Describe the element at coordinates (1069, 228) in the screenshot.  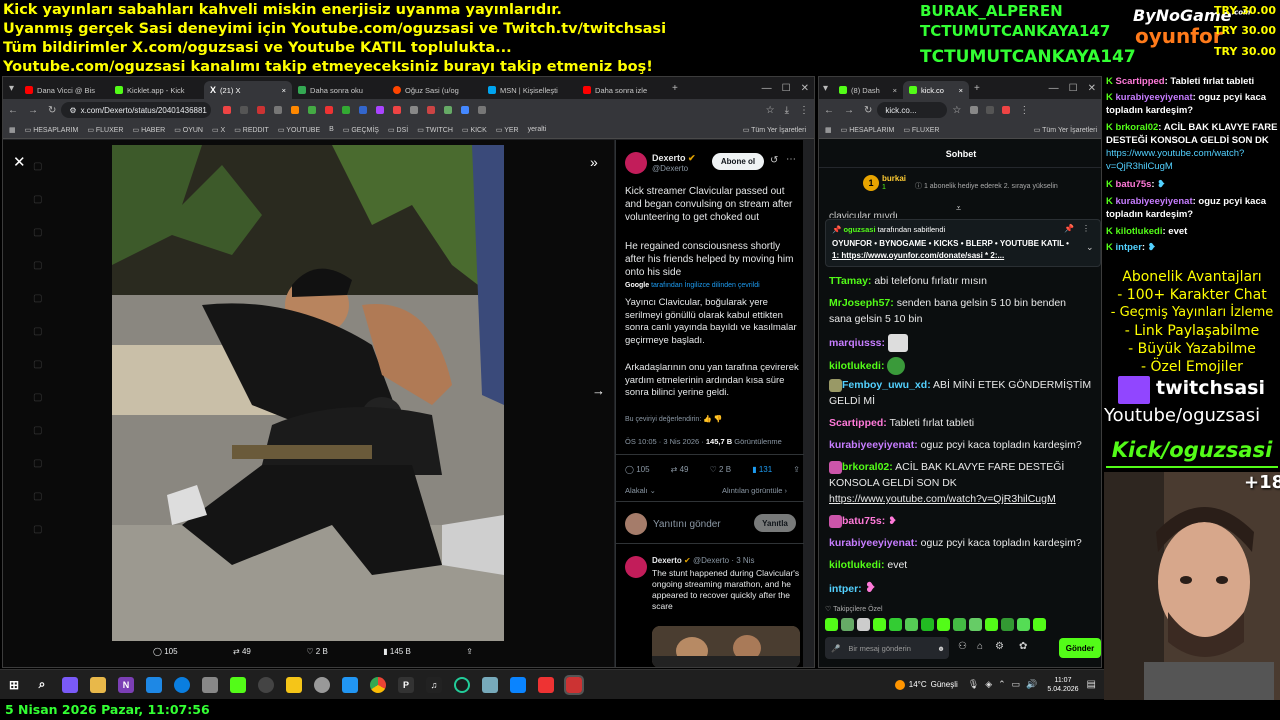
I see `pin-icon: 📌` at that location.